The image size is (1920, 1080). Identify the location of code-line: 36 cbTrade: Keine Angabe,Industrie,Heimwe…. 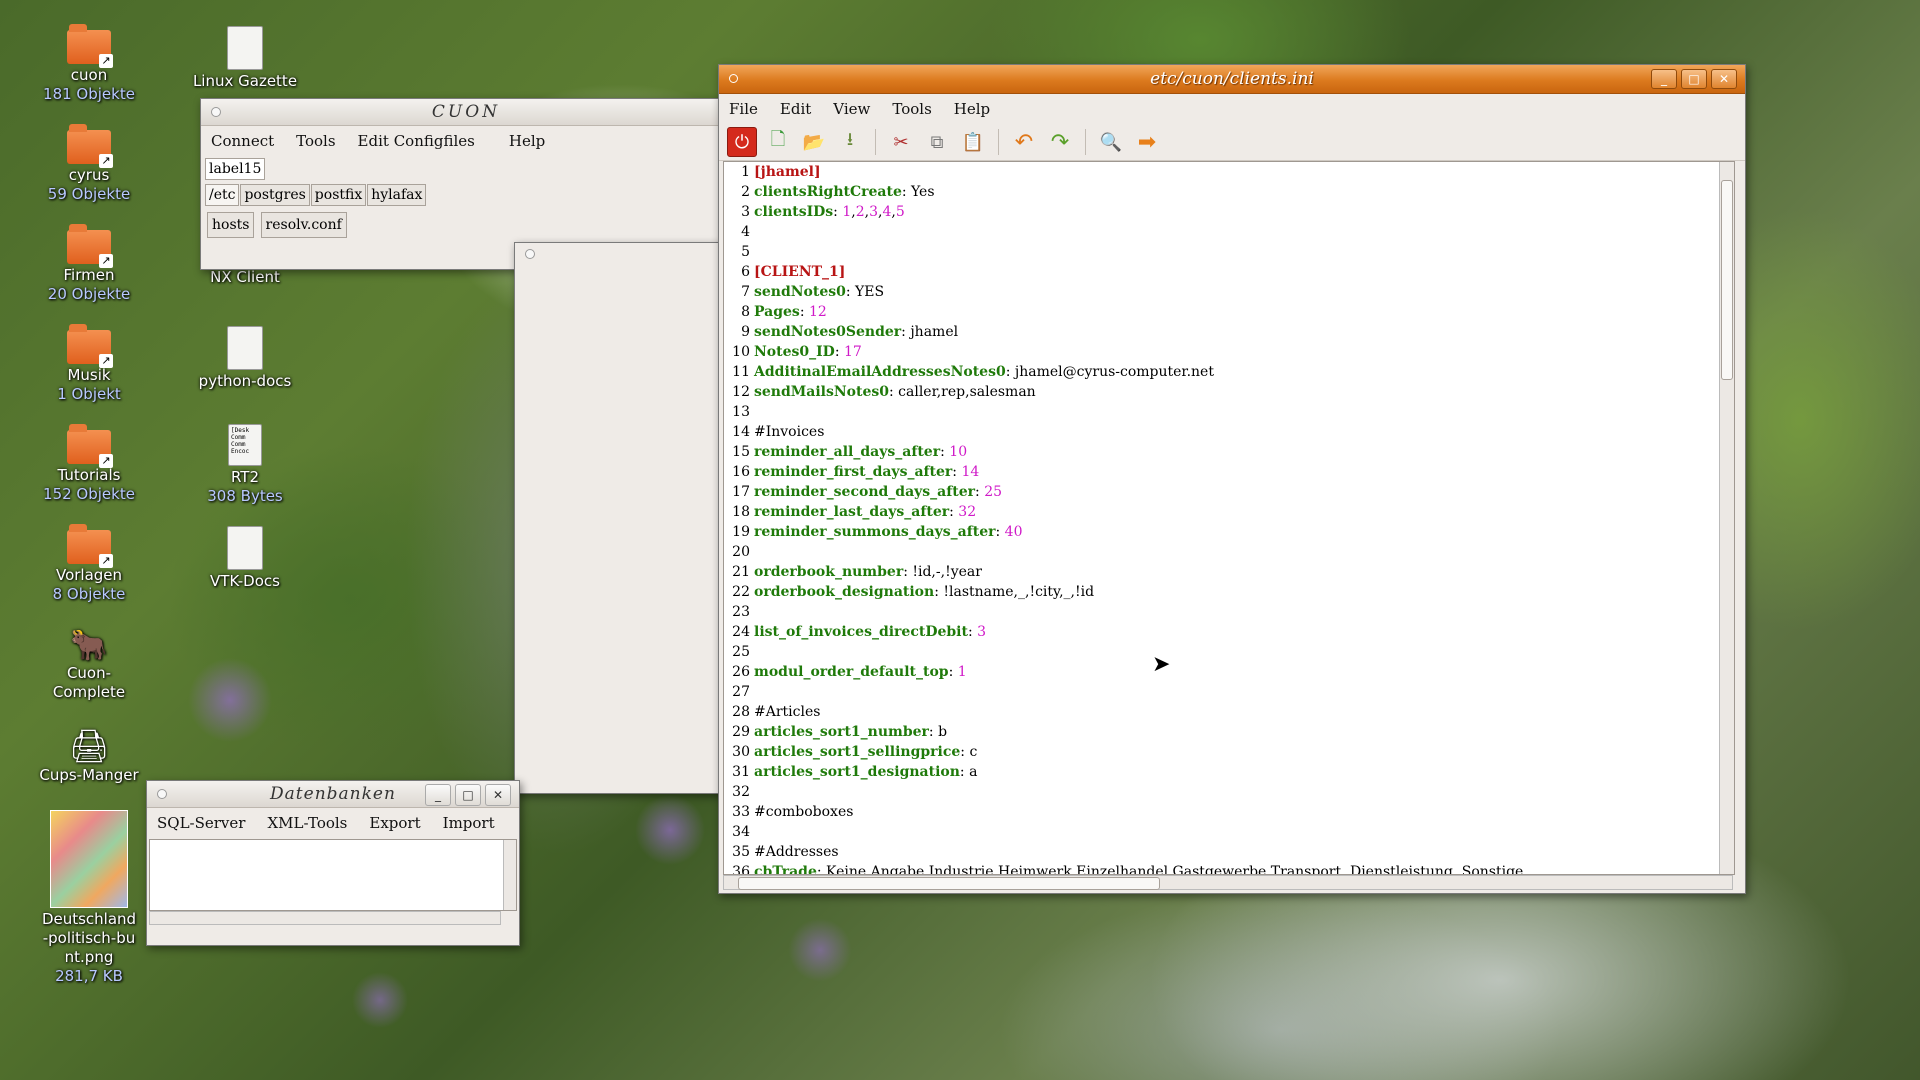
(1229, 868).